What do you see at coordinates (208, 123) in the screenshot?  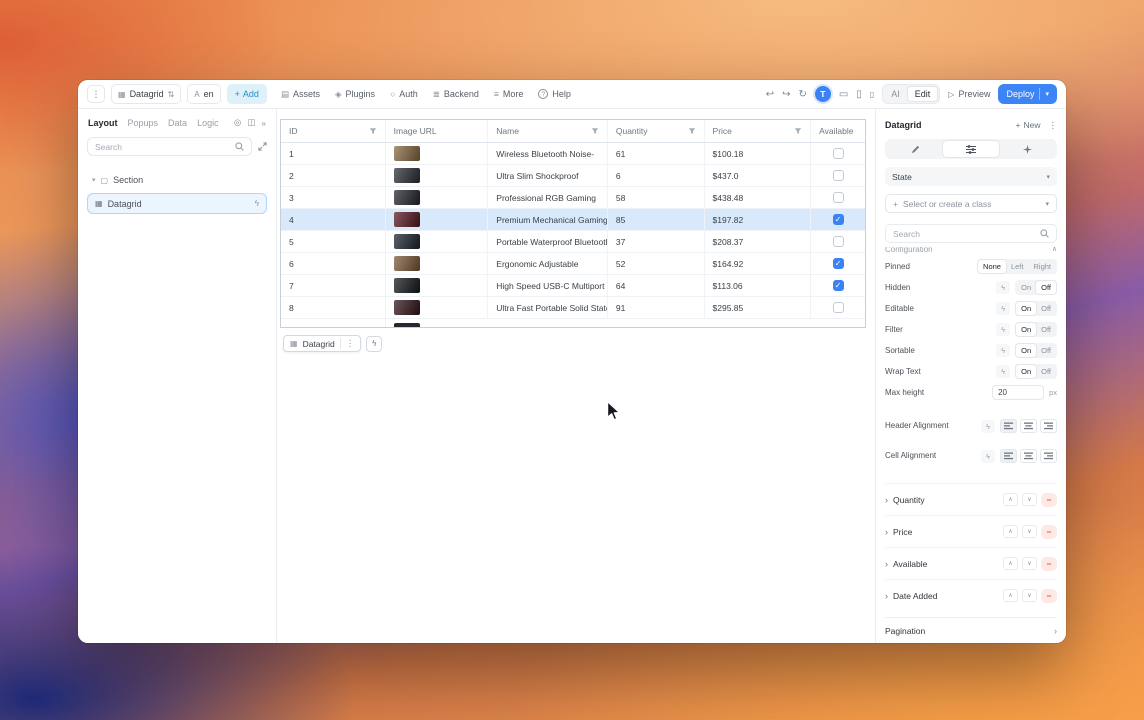 I see `sidebar-tab-logic: Logic` at bounding box center [208, 123].